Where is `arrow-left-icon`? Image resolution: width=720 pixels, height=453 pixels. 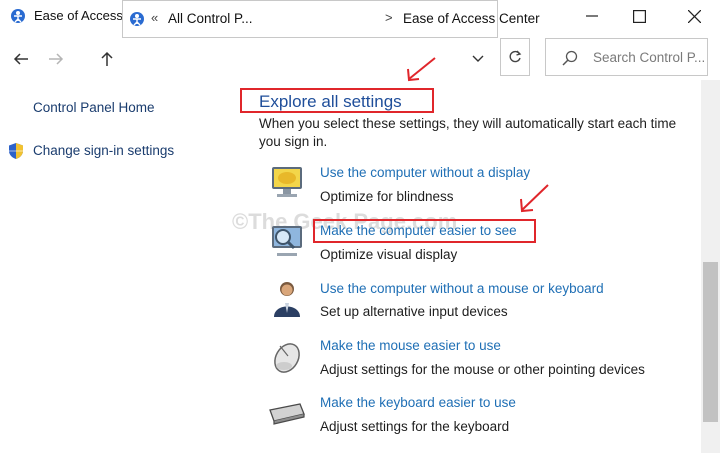 arrow-left-icon is located at coordinates (20, 59).